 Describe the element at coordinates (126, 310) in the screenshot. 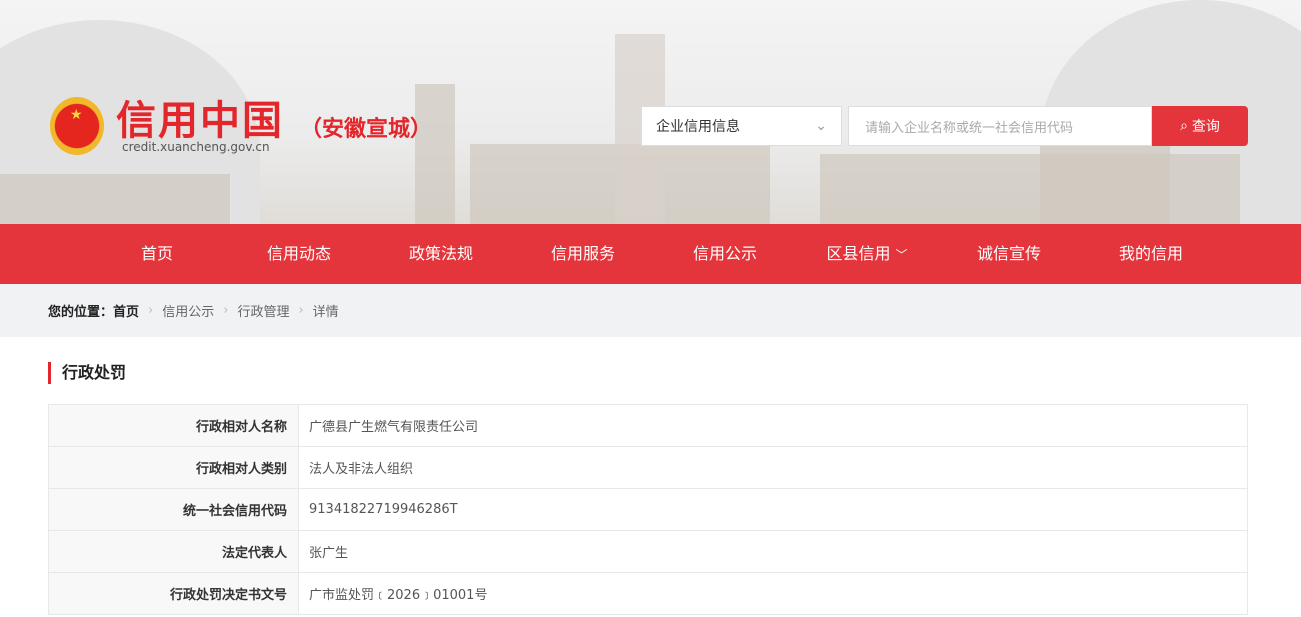

I see `breadcrumb-home: 首页` at that location.